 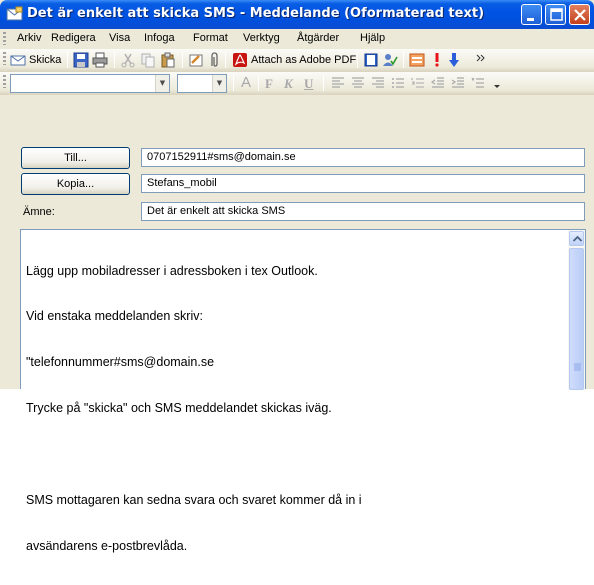 I want to click on bold-button: F, so click(x=269, y=84).